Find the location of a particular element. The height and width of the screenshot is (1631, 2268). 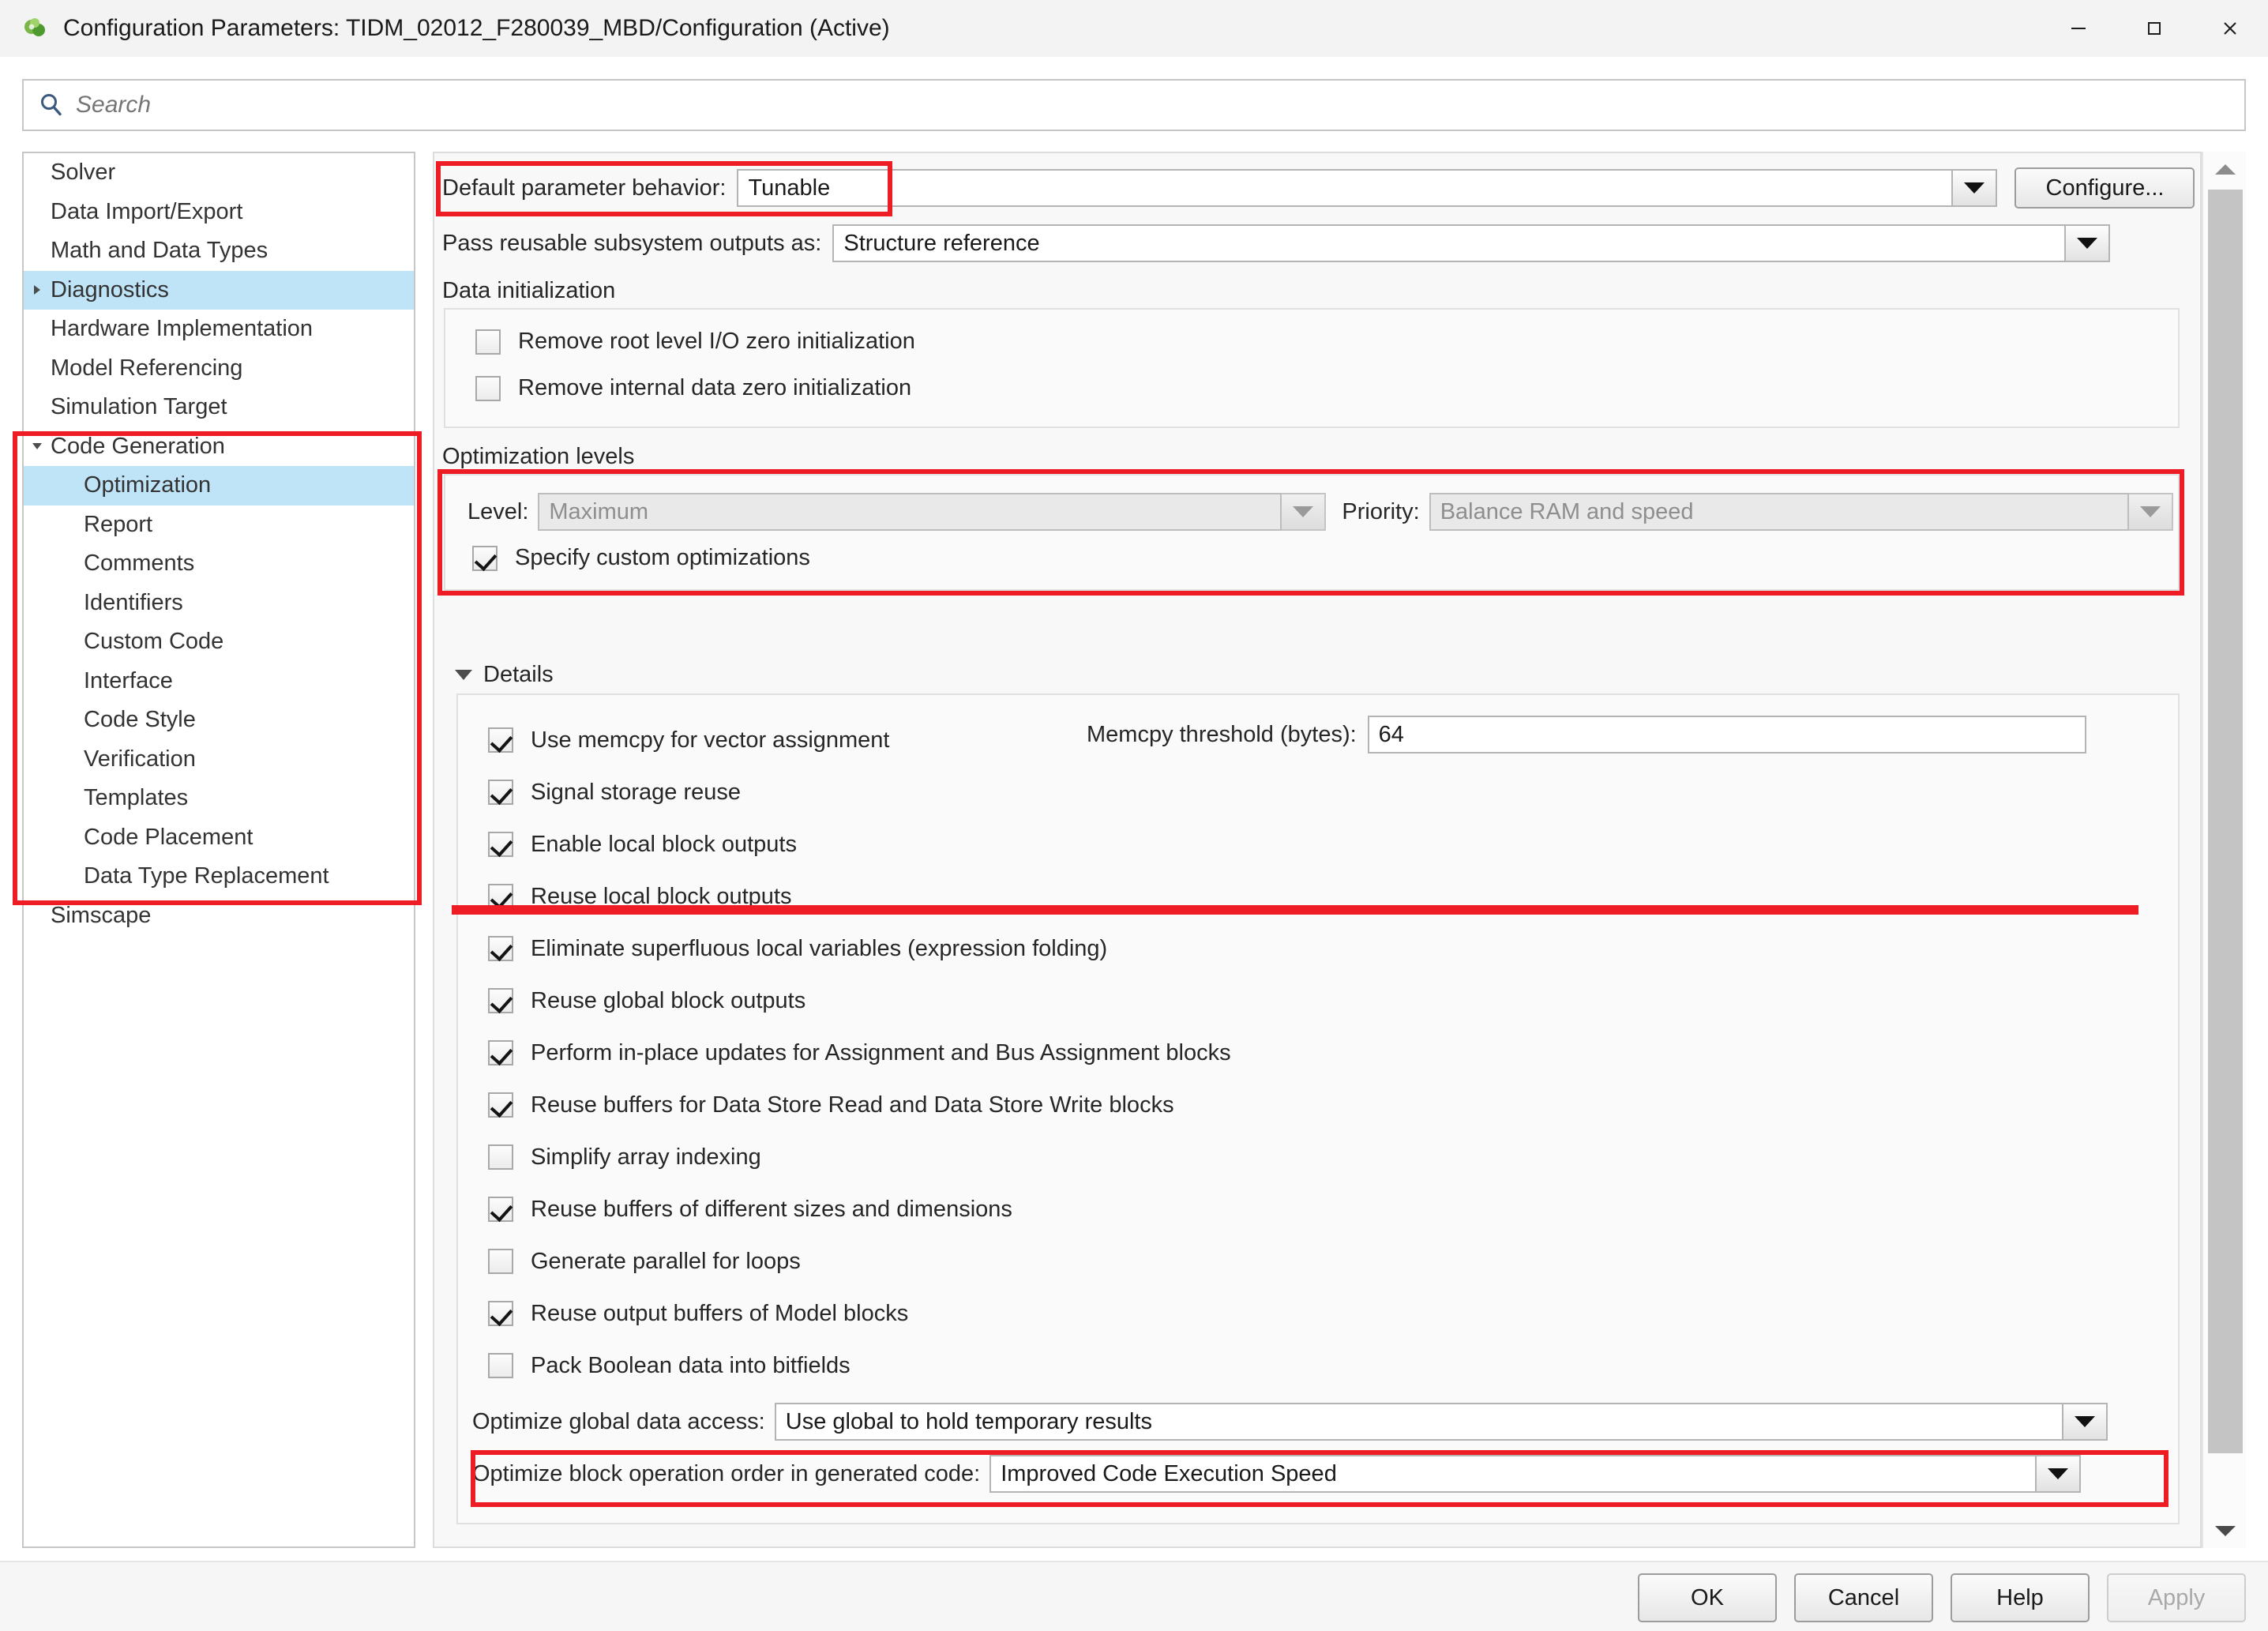

details-checkbox-row: Reuse global block outputs is located at coordinates (860, 1001).